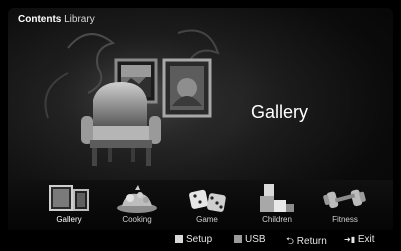  What do you see at coordinates (255, 239) in the screenshot?
I see `usb-label: USB` at bounding box center [255, 239].